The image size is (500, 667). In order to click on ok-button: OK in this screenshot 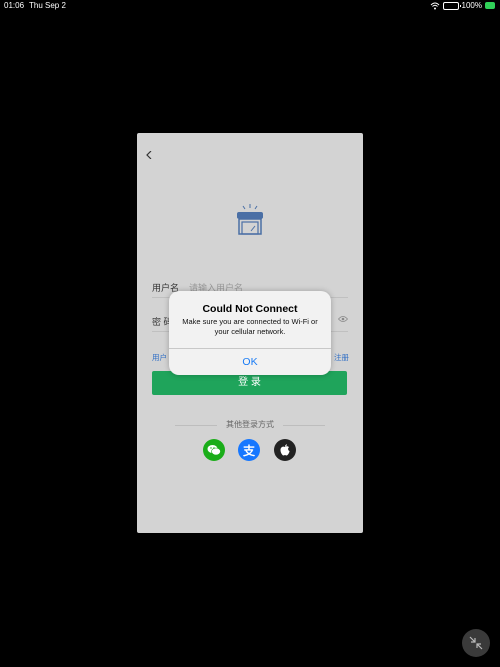, I will do `click(250, 362)`.